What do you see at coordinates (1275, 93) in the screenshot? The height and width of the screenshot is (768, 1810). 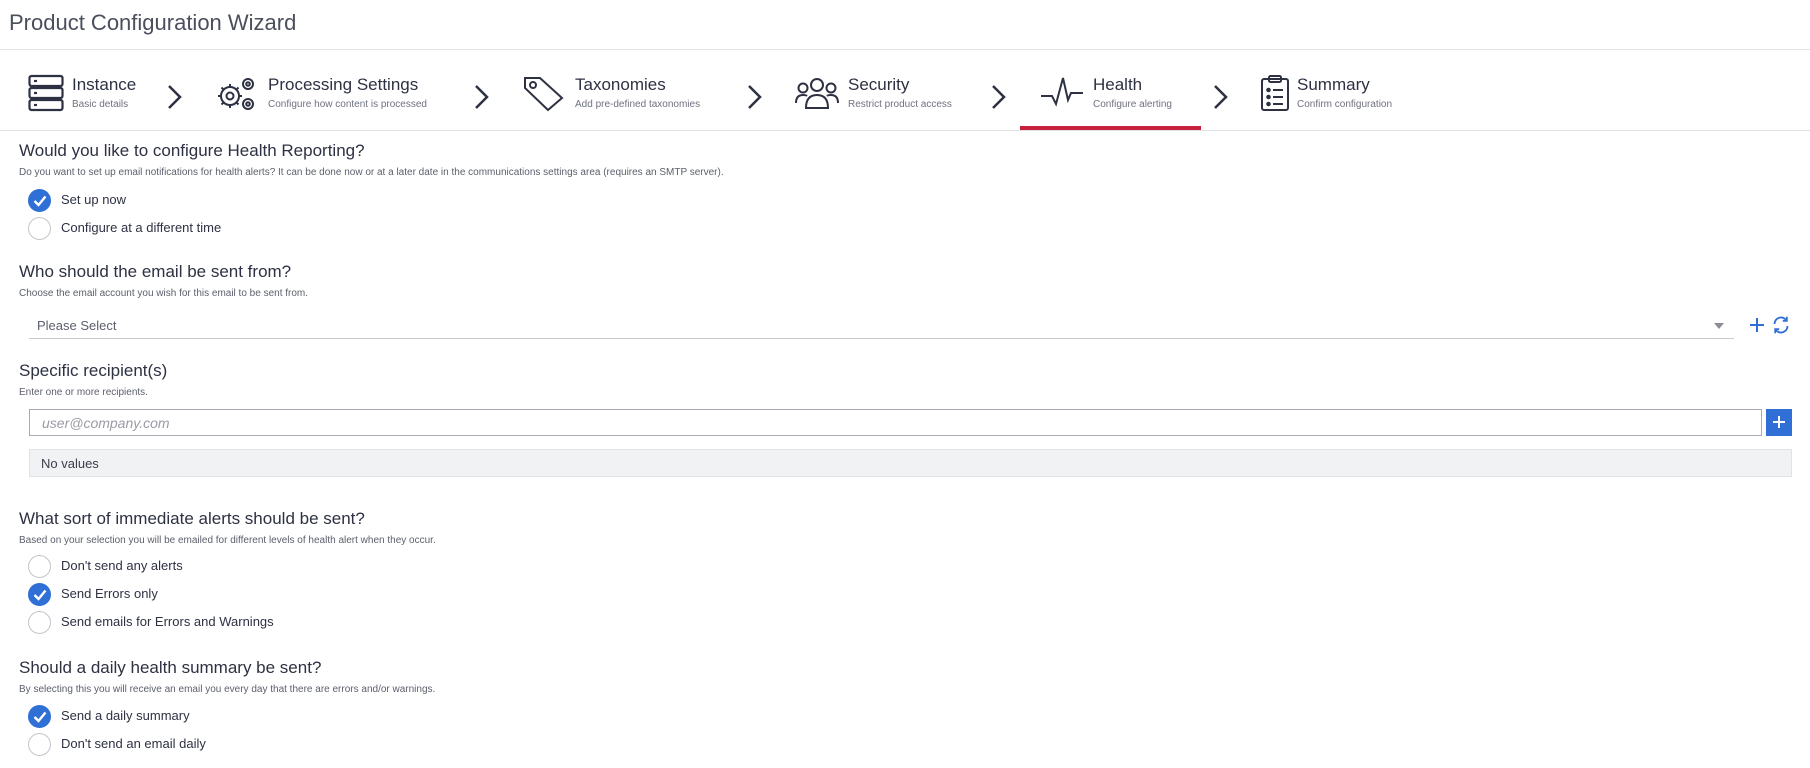 I see `clipboard-list-icon` at bounding box center [1275, 93].